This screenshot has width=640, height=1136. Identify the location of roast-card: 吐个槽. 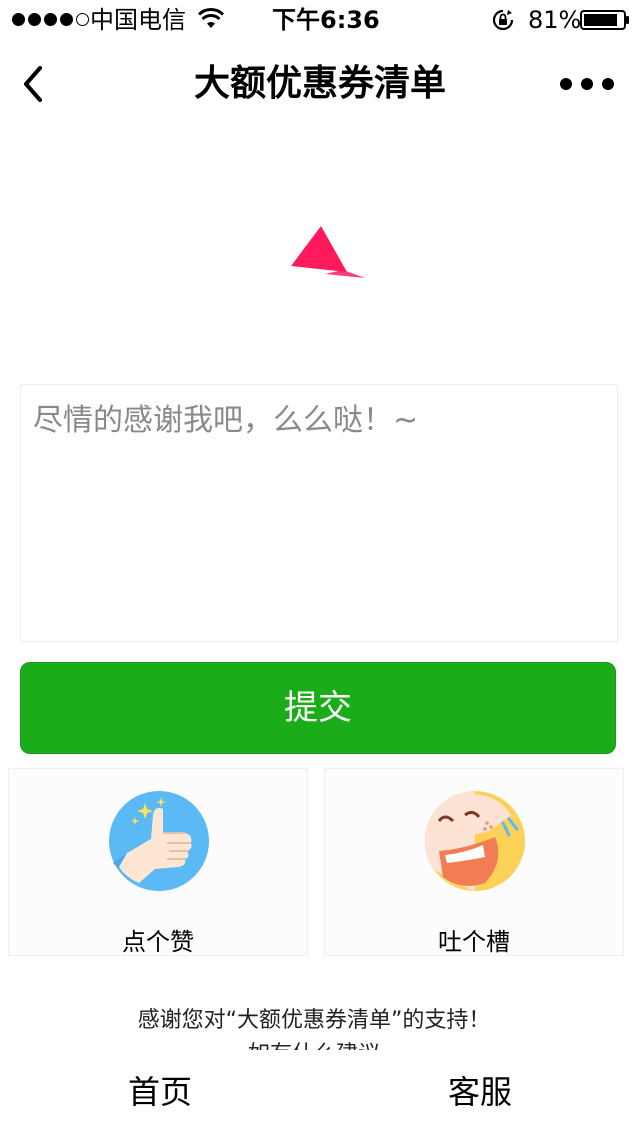
(474, 862).